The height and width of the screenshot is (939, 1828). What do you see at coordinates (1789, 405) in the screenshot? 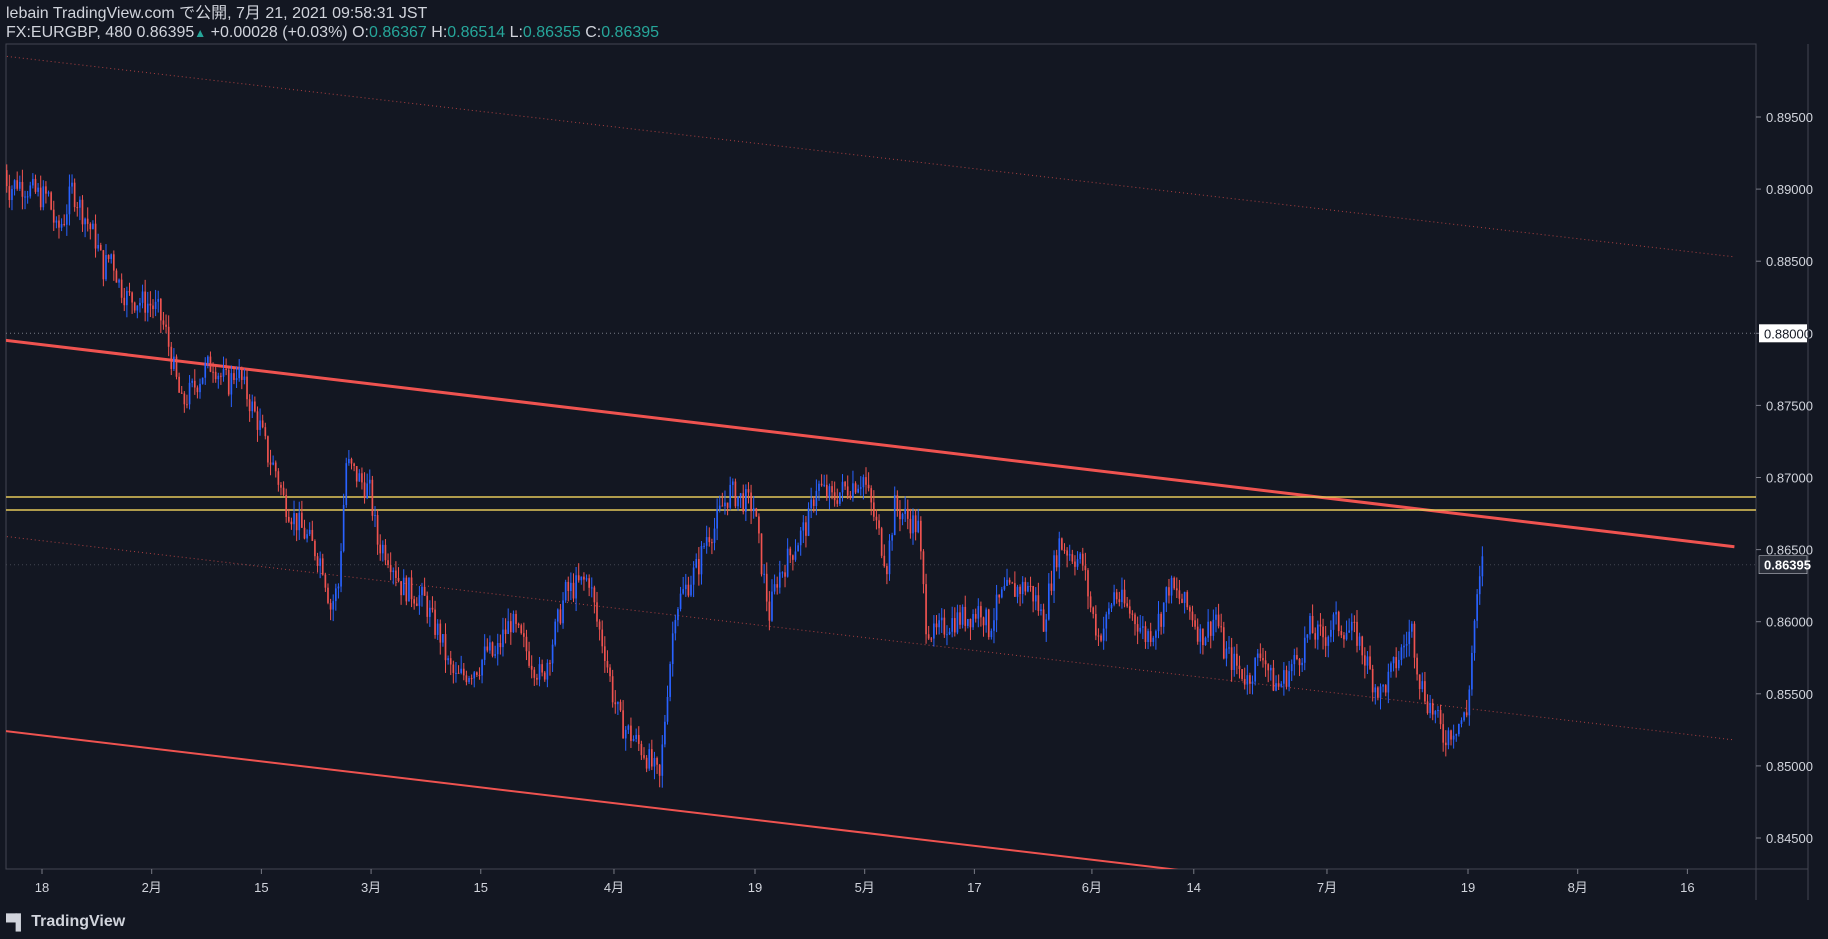
I see `price-tick-label: 0.87500` at bounding box center [1789, 405].